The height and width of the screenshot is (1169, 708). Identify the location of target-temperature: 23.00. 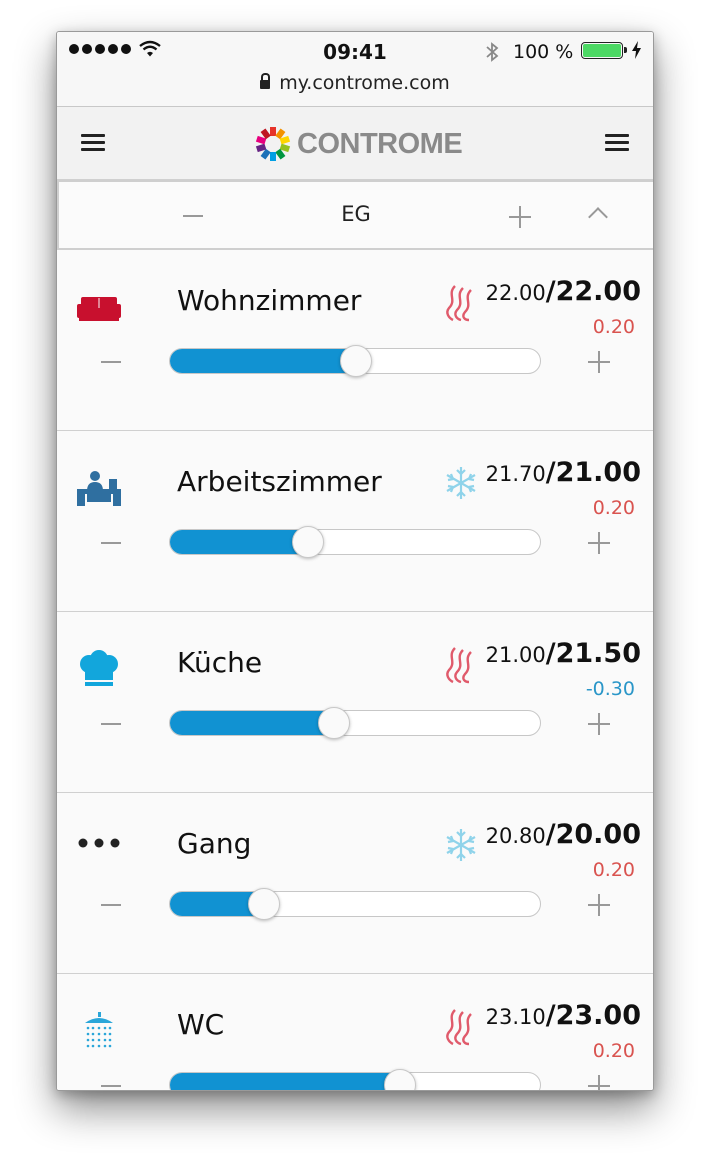
(598, 1015).